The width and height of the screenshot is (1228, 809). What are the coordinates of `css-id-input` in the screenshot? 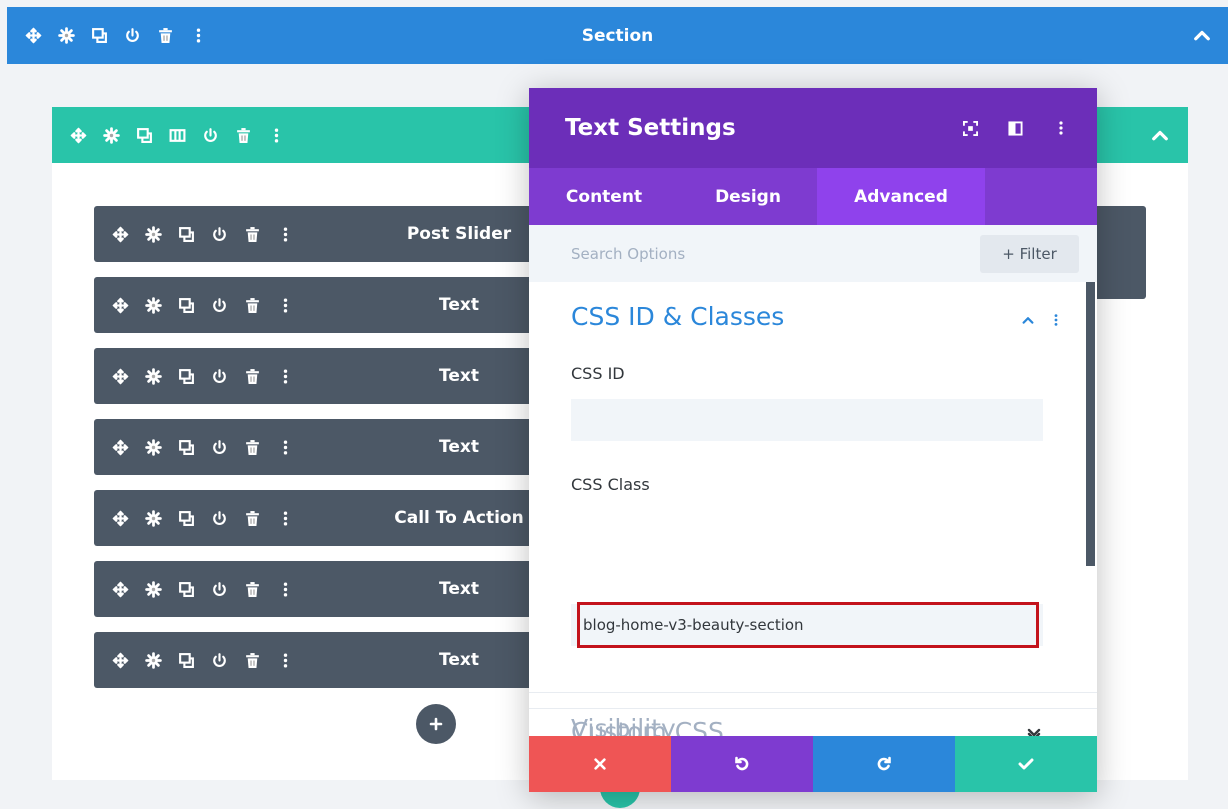 It's located at (807, 420).